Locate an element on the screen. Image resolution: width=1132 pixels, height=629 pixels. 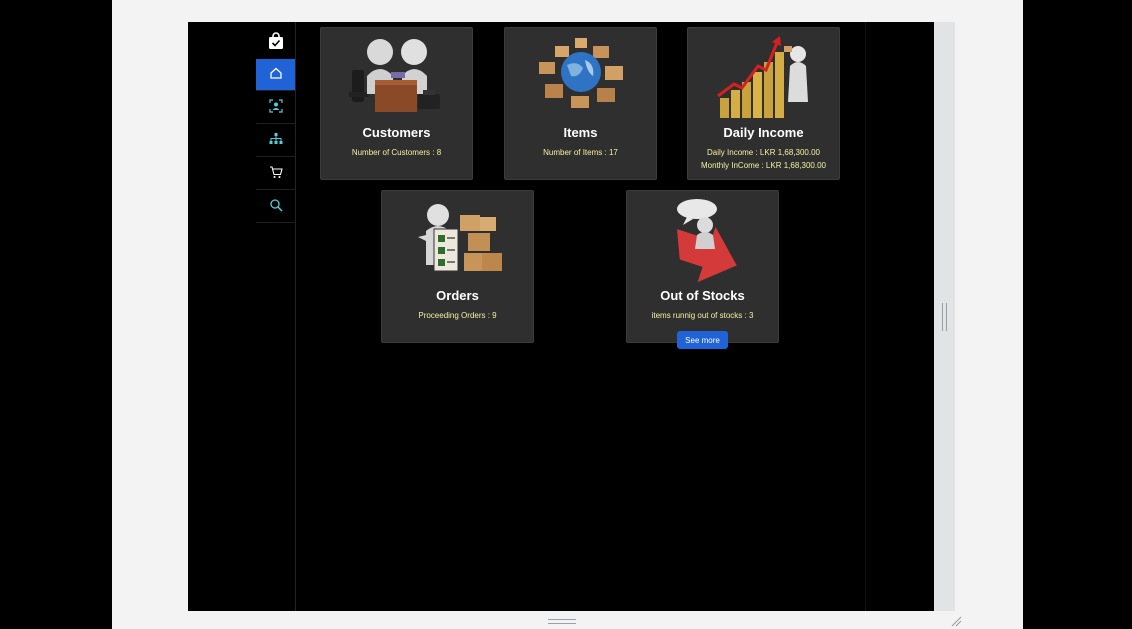
home-icon is located at coordinates (276, 74).